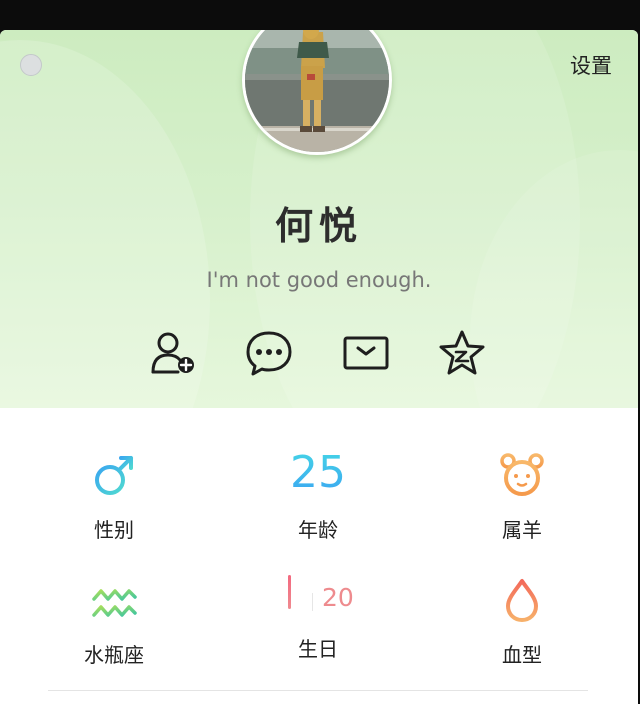  What do you see at coordinates (318, 530) in the screenshot?
I see `age-label: 年龄` at bounding box center [318, 530].